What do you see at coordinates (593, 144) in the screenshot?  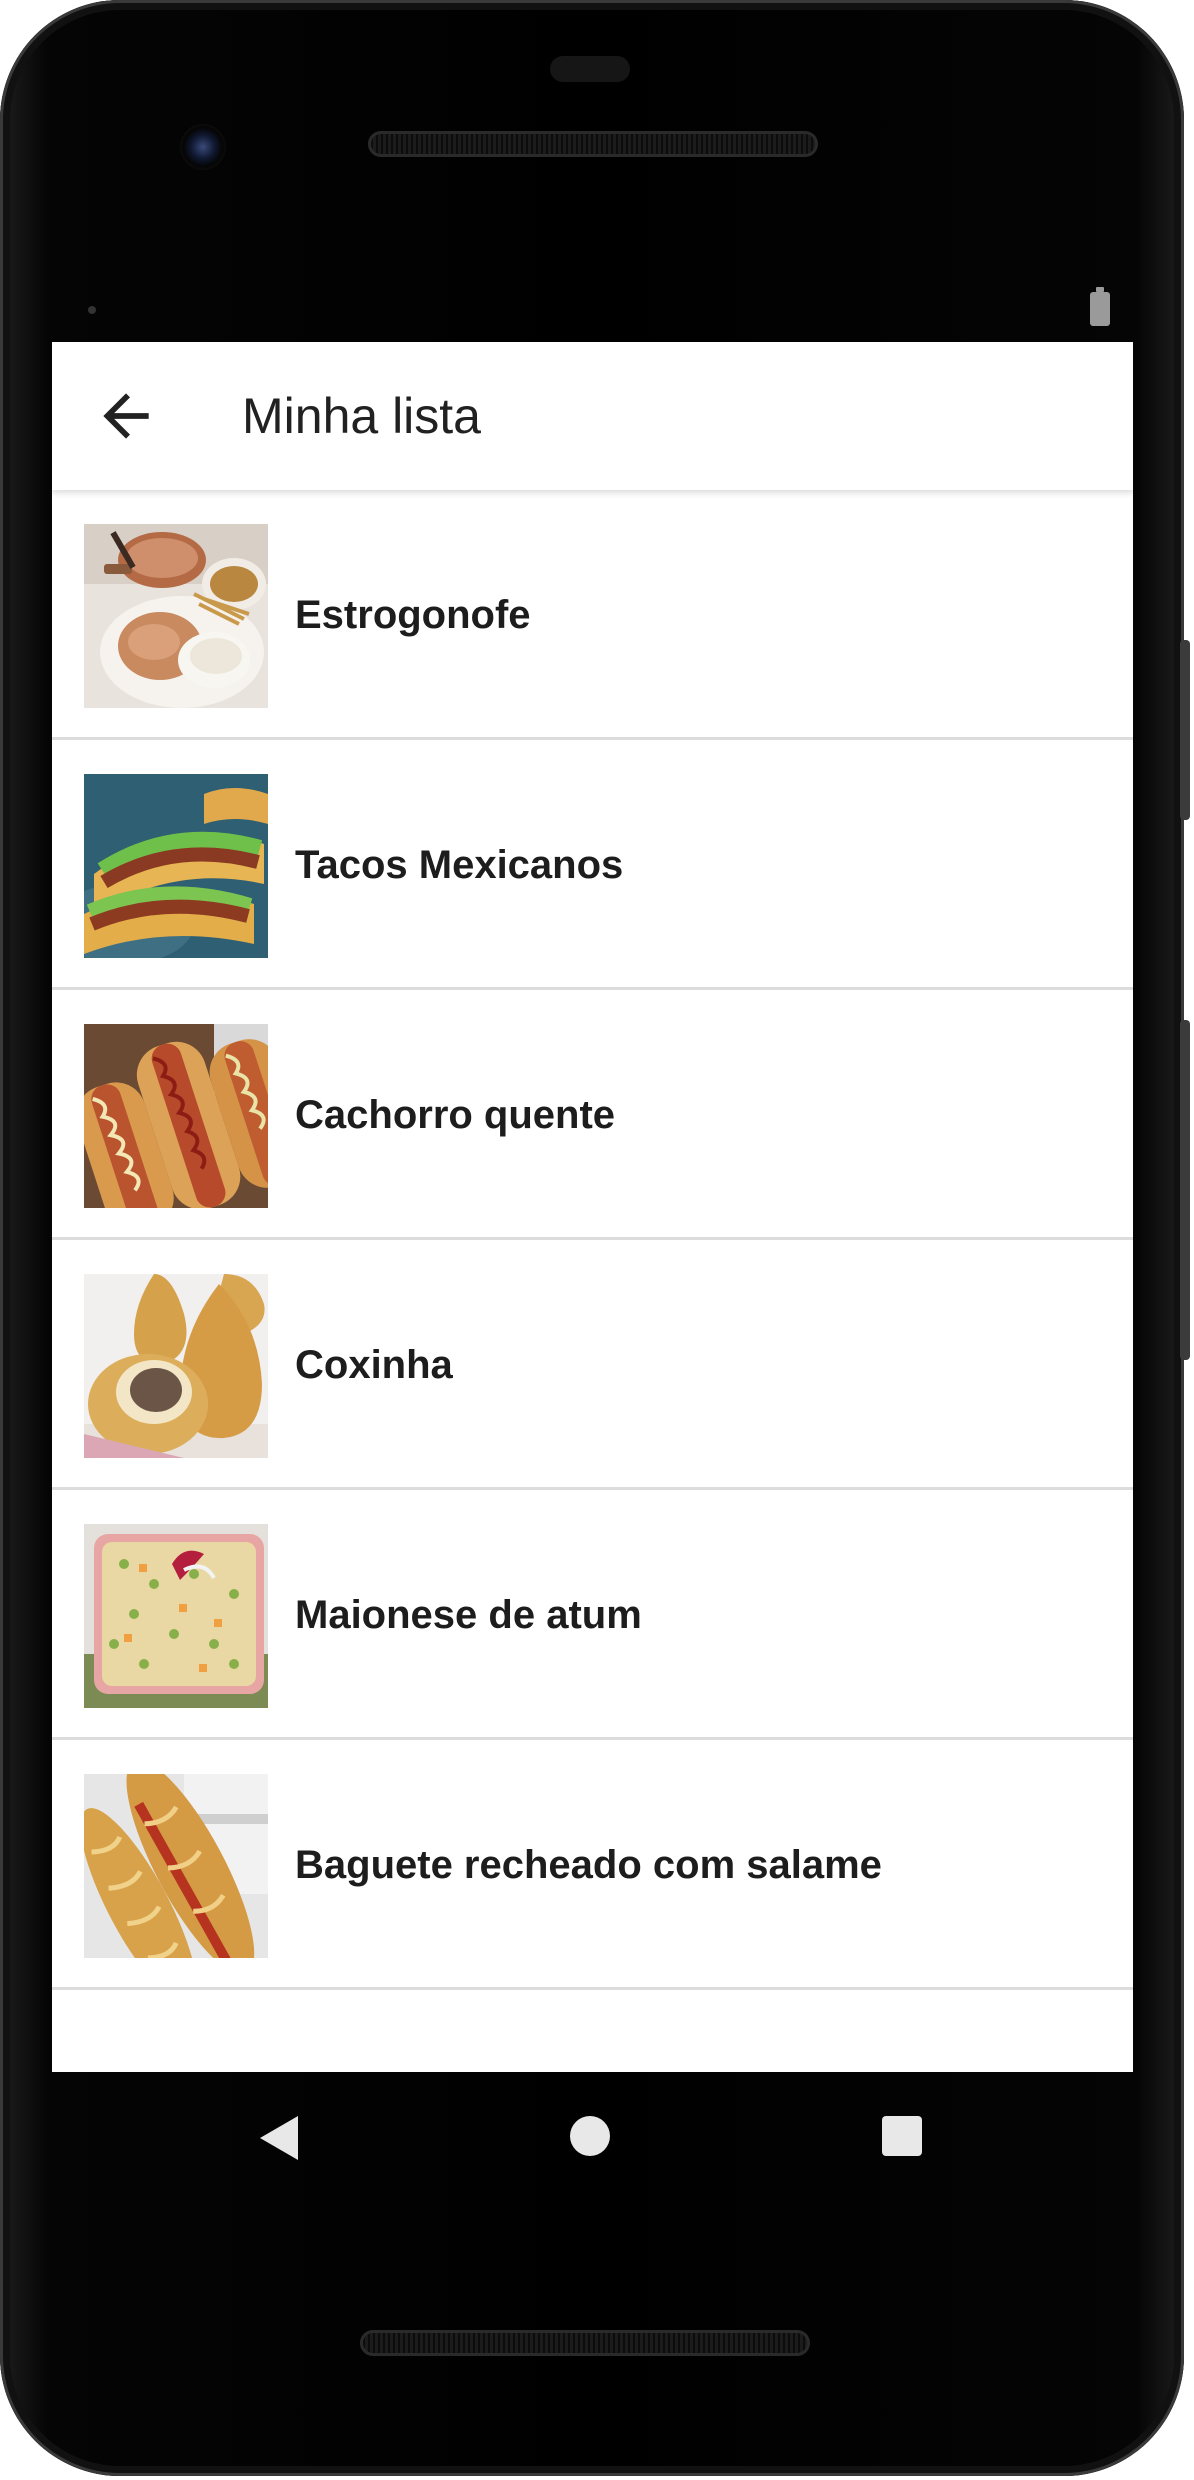 I see `earpiece-speaker` at bounding box center [593, 144].